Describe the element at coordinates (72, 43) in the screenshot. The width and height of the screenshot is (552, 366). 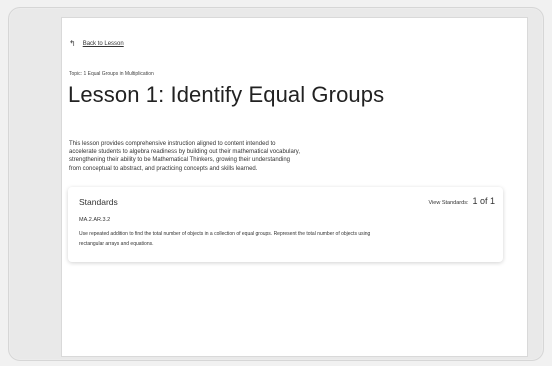
I see `back-arrow-icon: ↰` at that location.